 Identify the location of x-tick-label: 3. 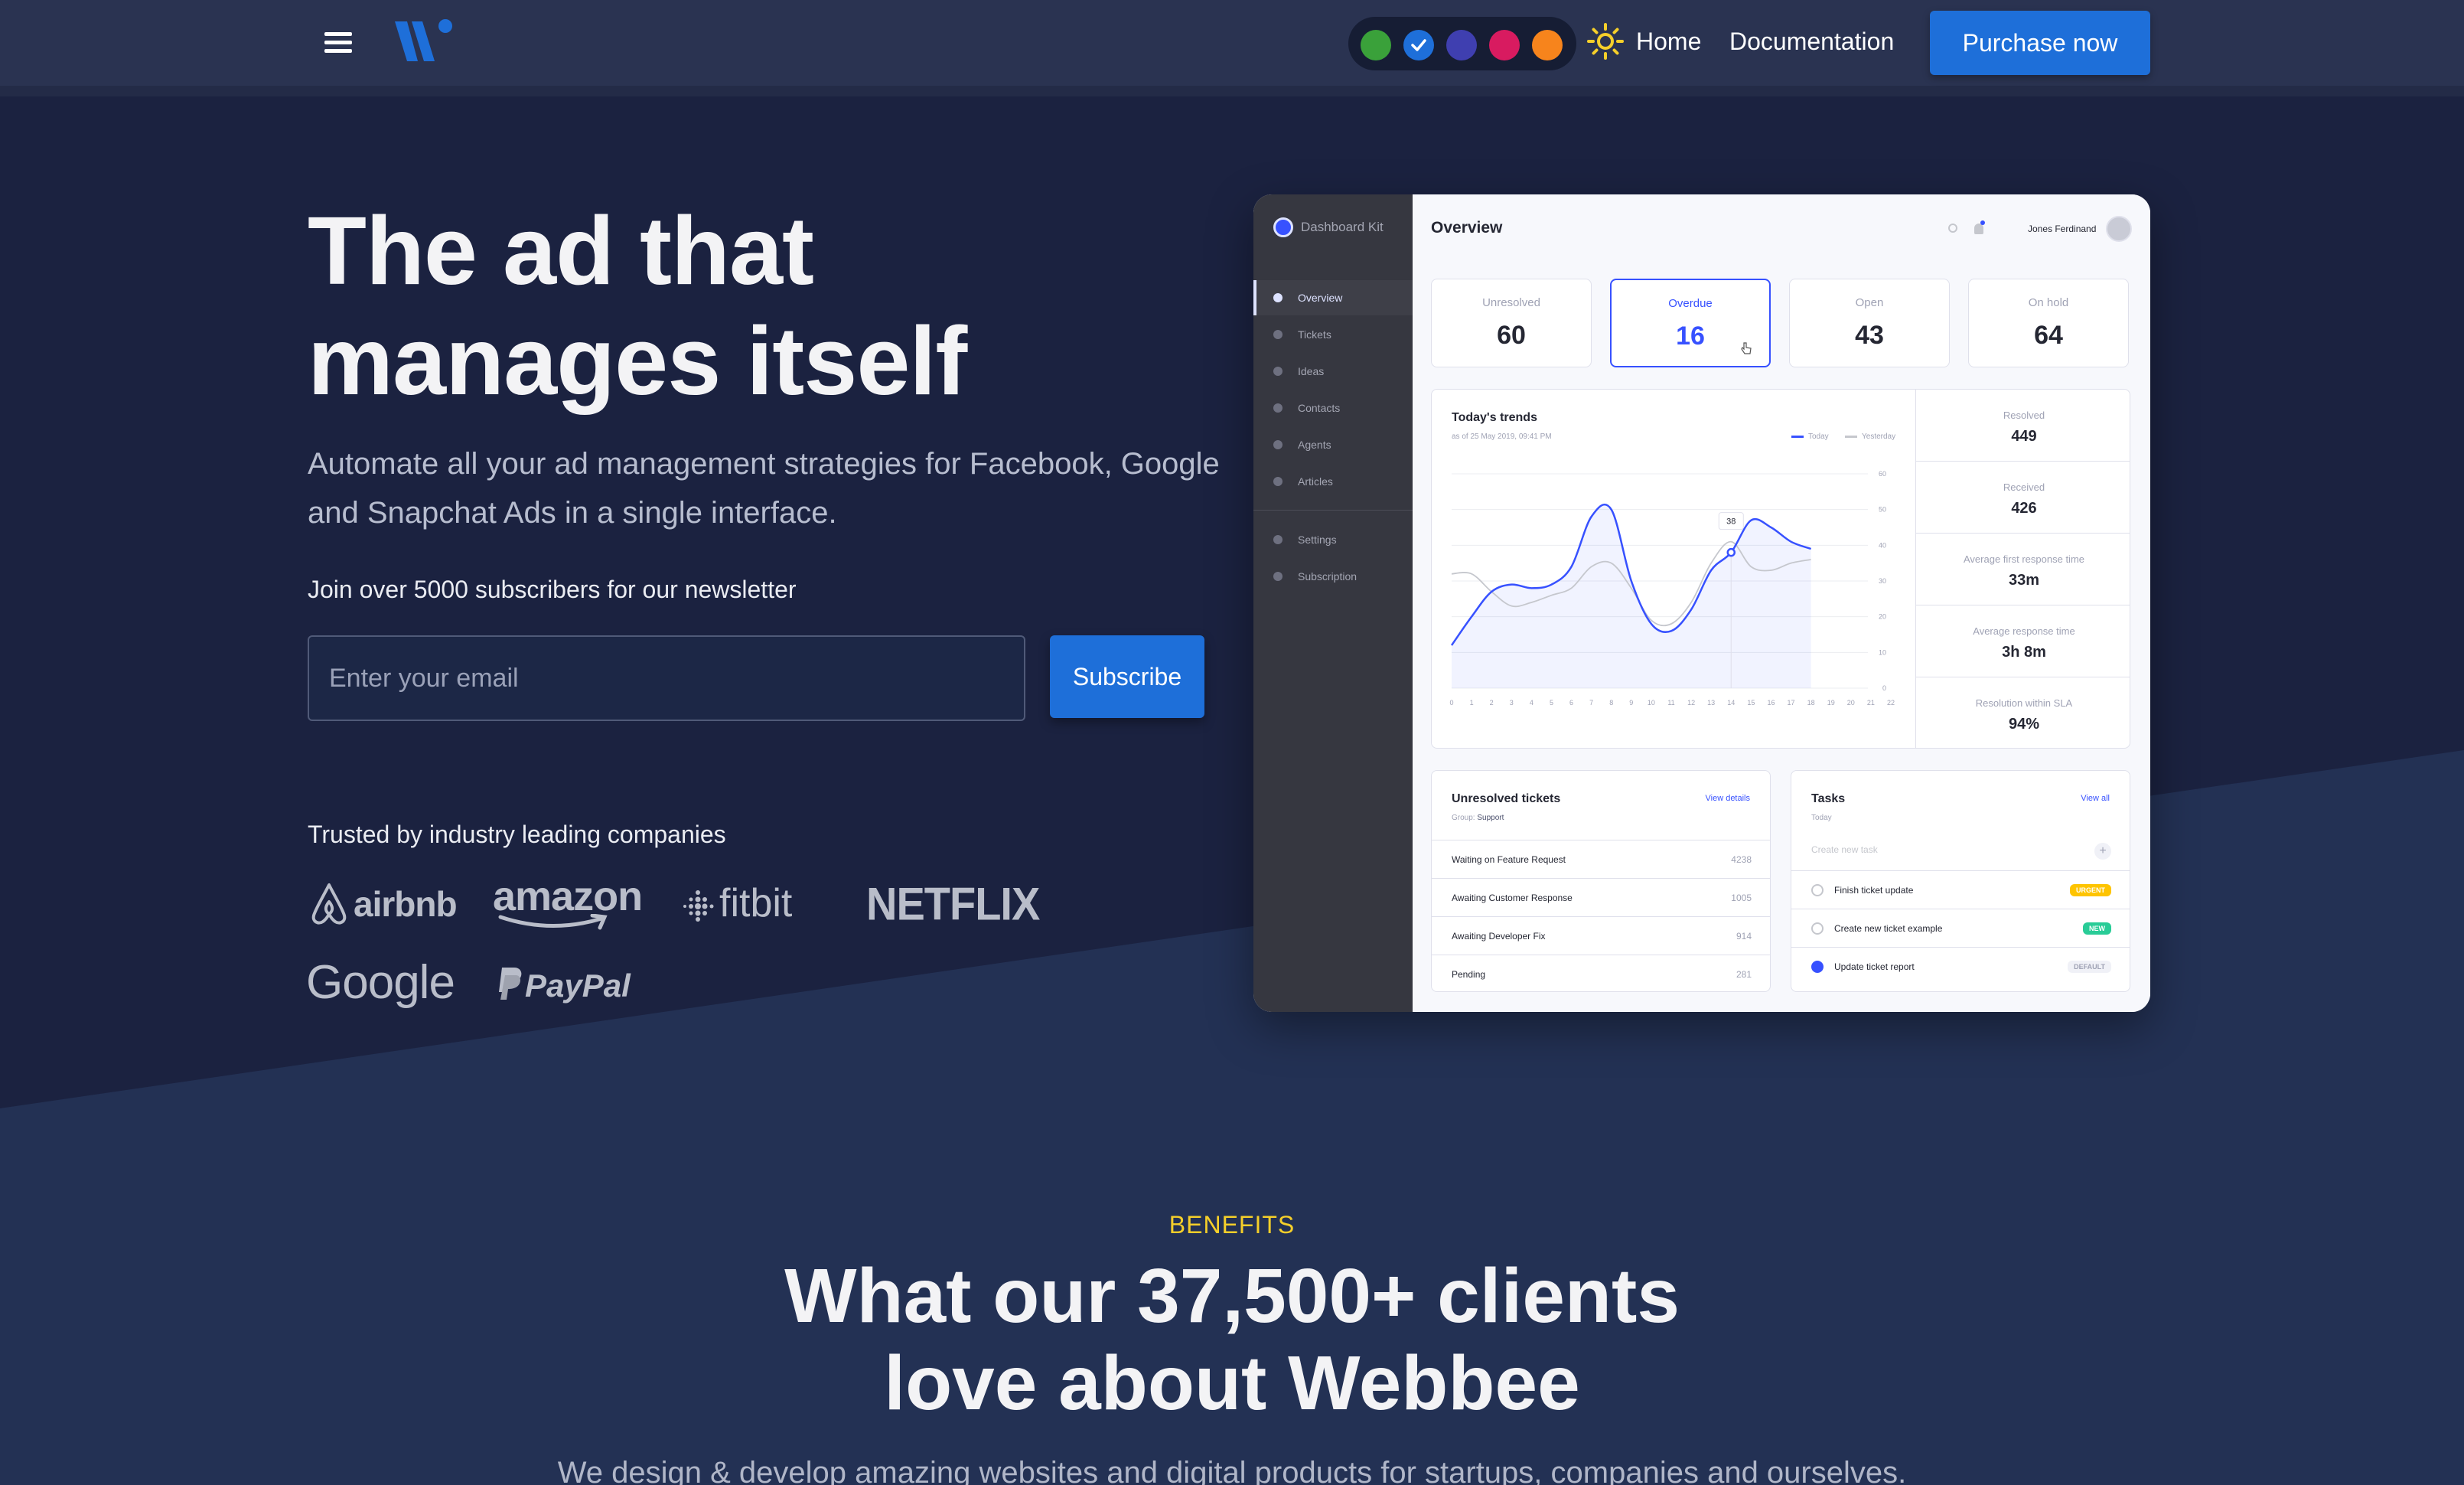
(1512, 703).